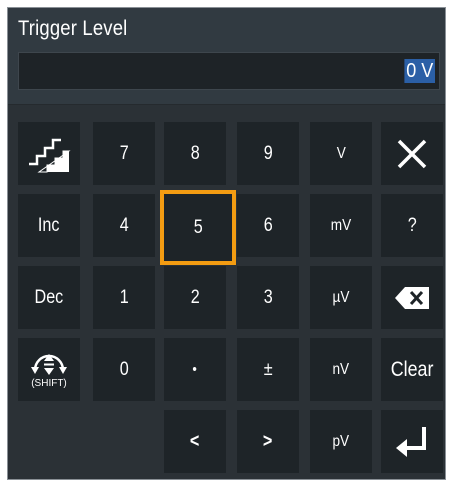  I want to click on digit-5-key: 5, so click(198, 227).